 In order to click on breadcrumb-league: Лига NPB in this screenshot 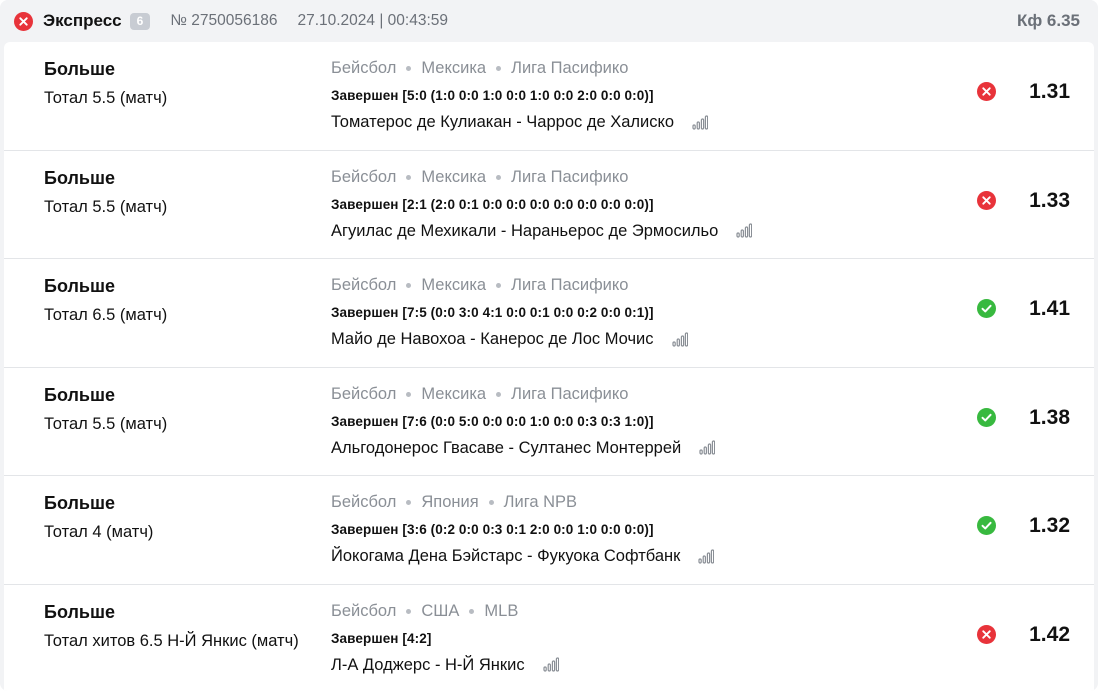, I will do `click(540, 502)`.